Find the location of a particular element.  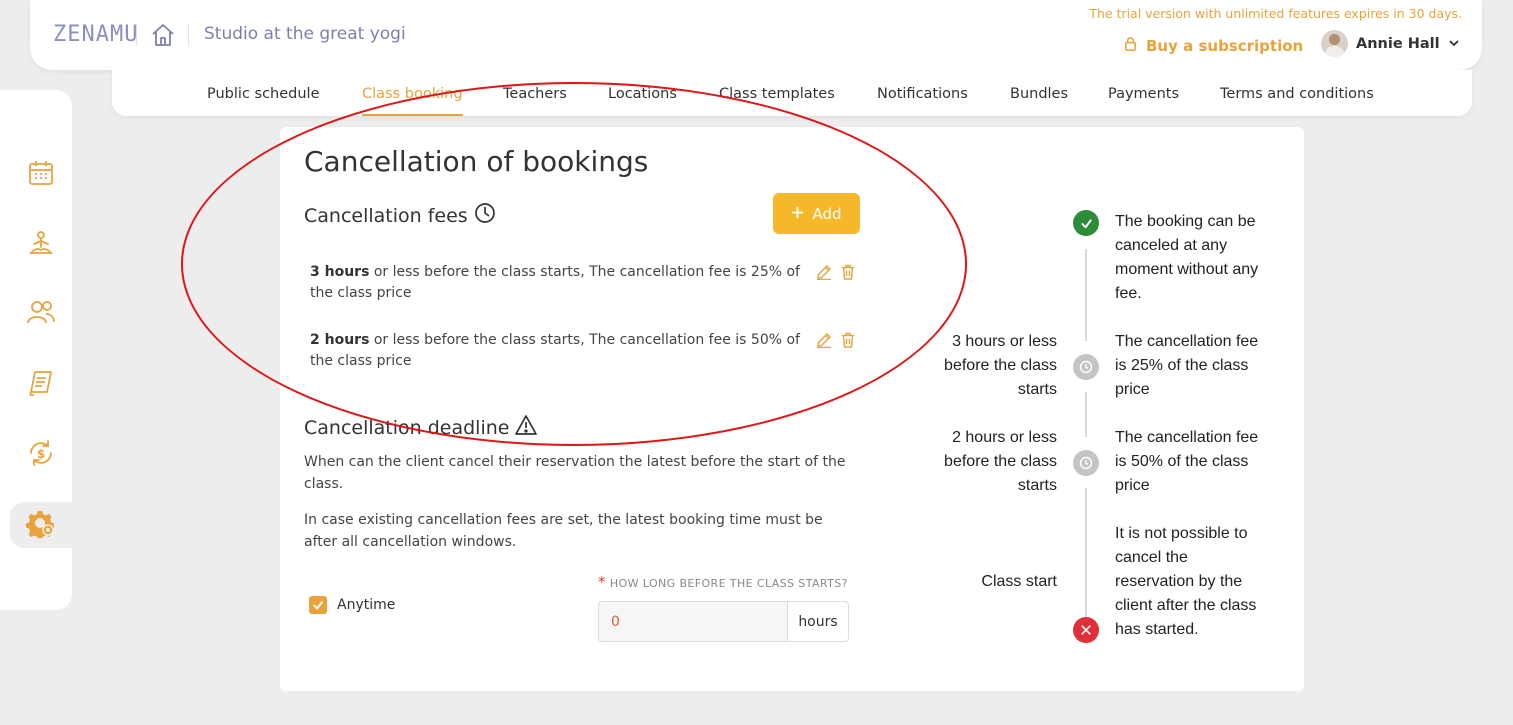

add-fee-button: Add is located at coordinates (816, 213).